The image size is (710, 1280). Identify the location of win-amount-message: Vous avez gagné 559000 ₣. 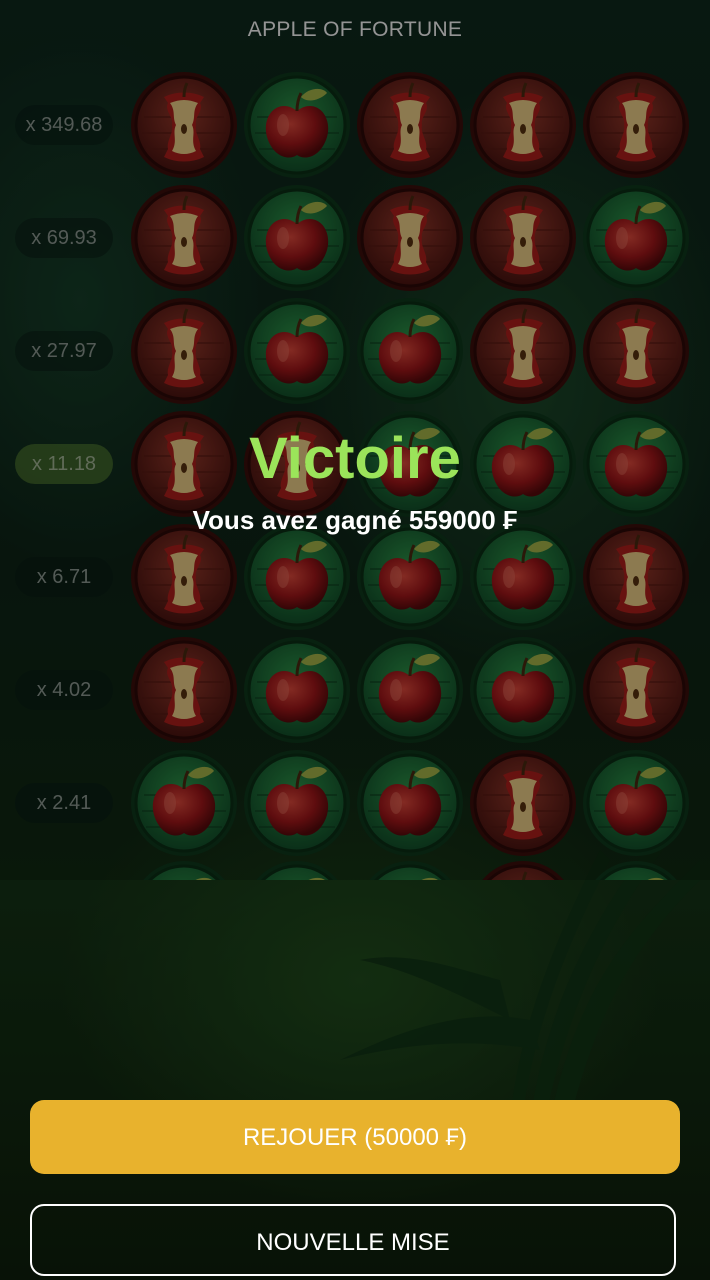
(355, 520).